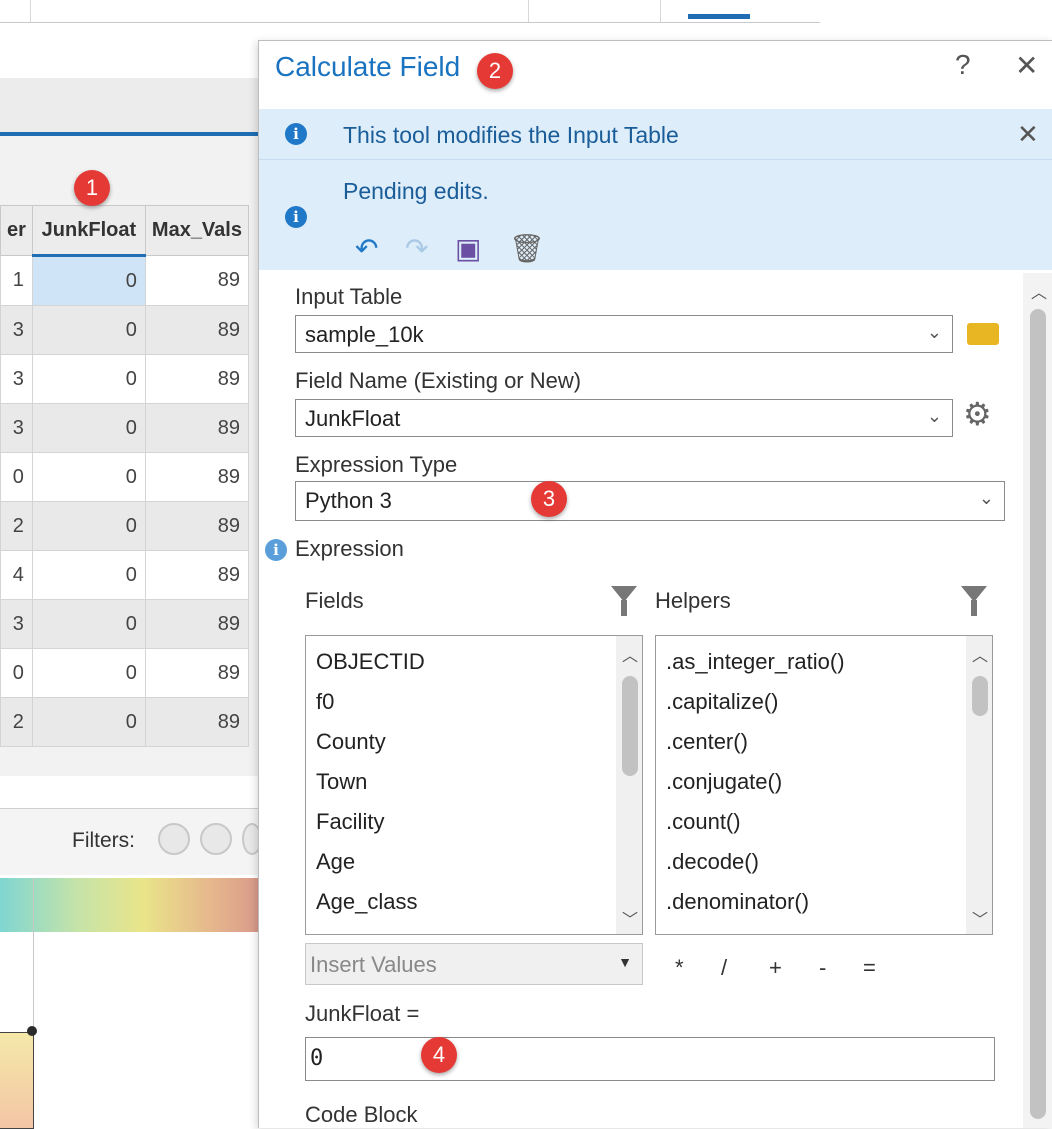 The width and height of the screenshot is (1052, 1129). What do you see at coordinates (755, 822) in the screenshot?
I see `list-item: .count()` at bounding box center [755, 822].